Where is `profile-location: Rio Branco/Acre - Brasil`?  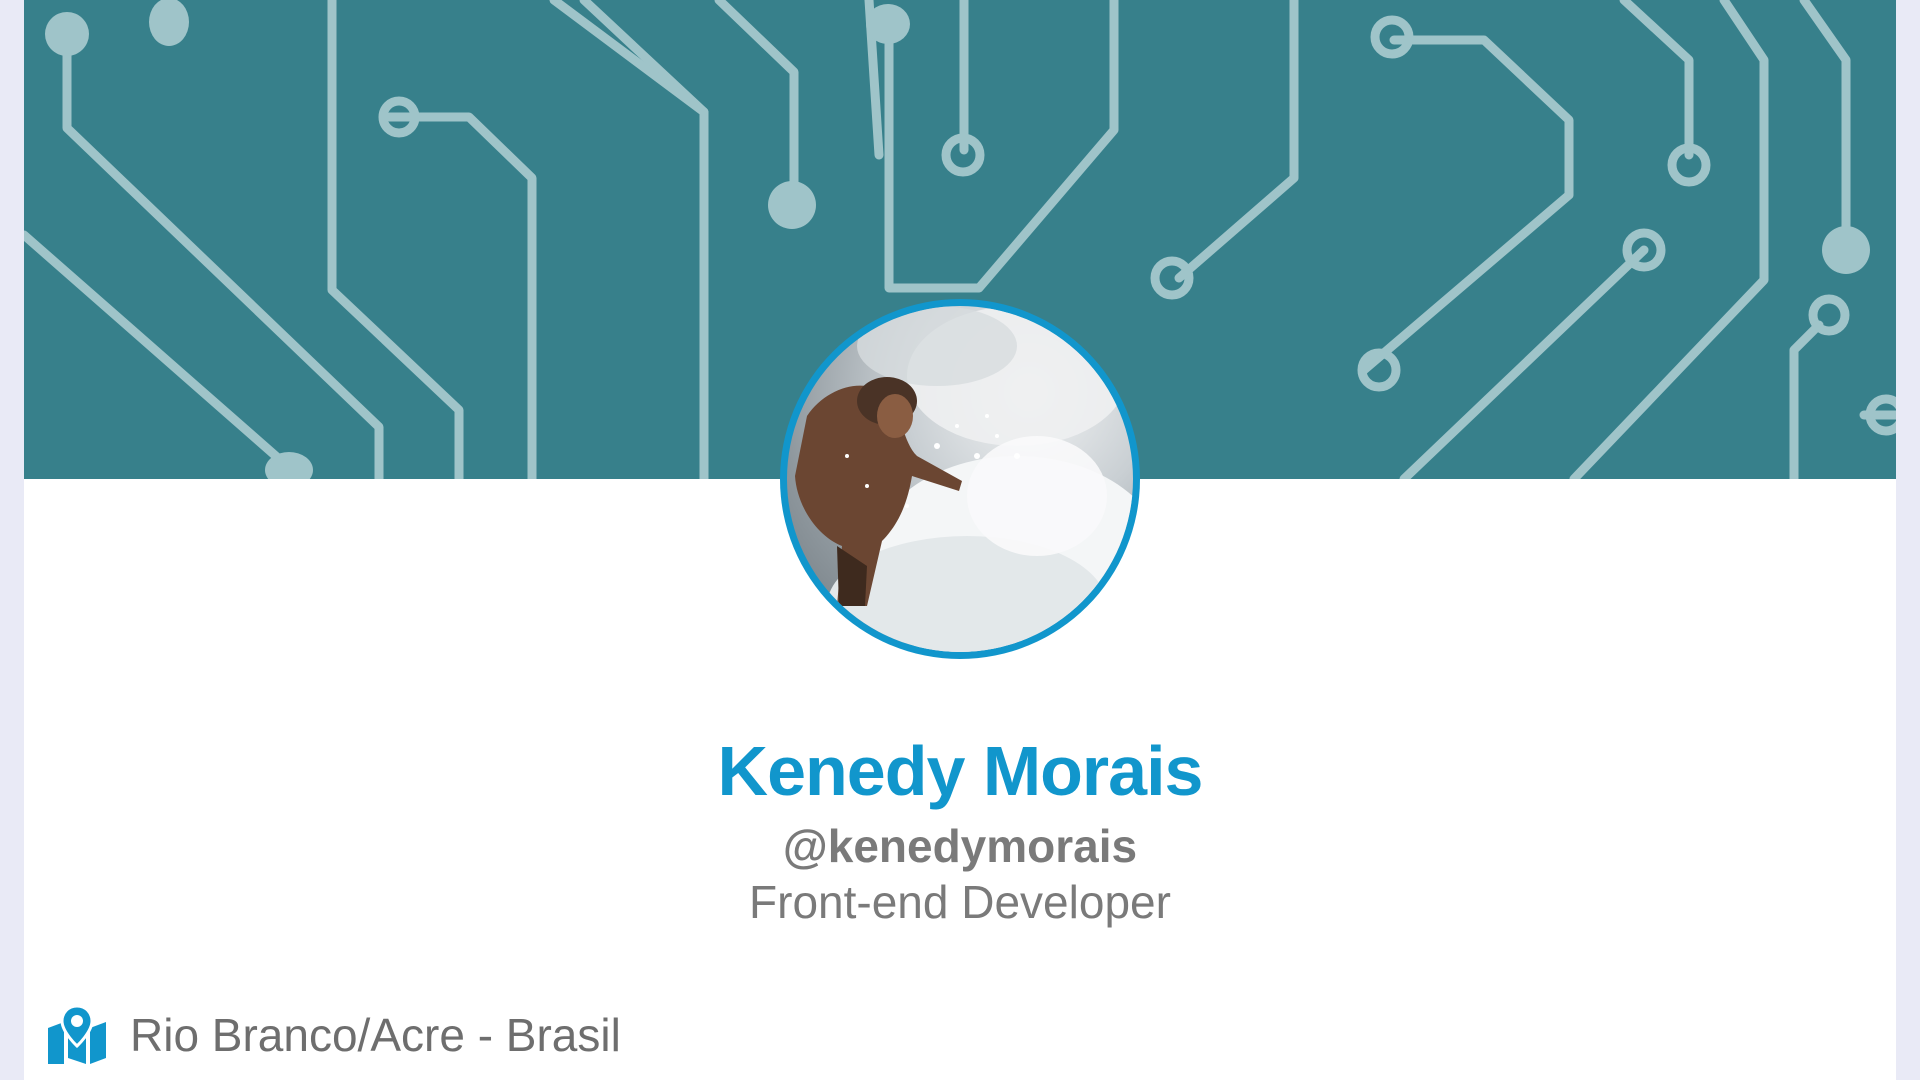
profile-location: Rio Branco/Acre - Brasil is located at coordinates (333, 1035).